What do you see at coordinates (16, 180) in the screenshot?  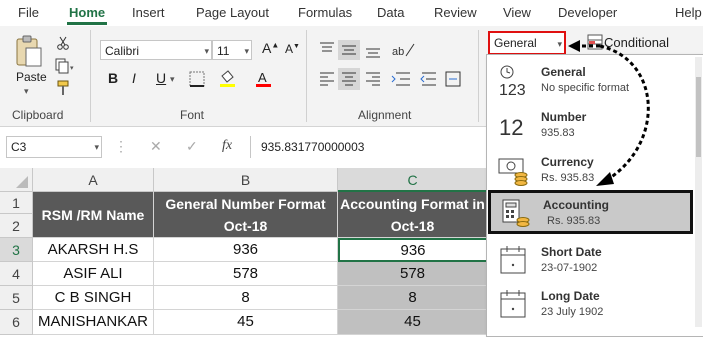 I see `select-all-corner` at bounding box center [16, 180].